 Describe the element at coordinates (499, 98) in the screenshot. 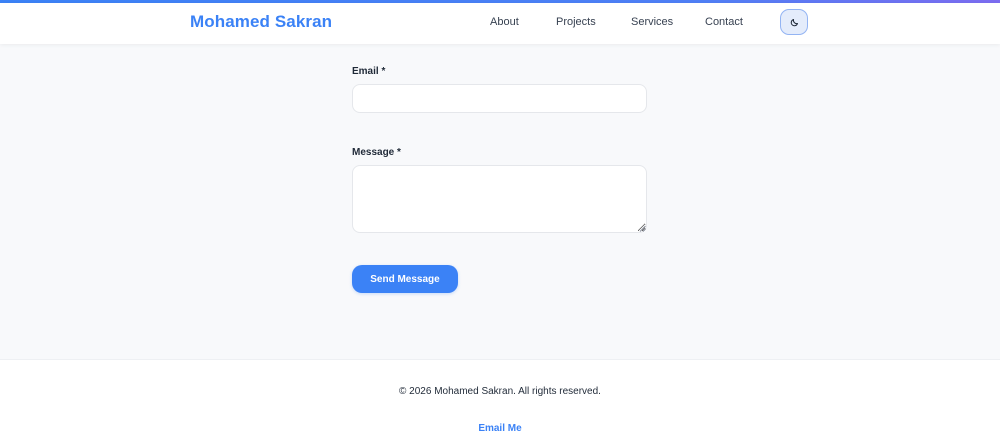

I see `email-field` at that location.